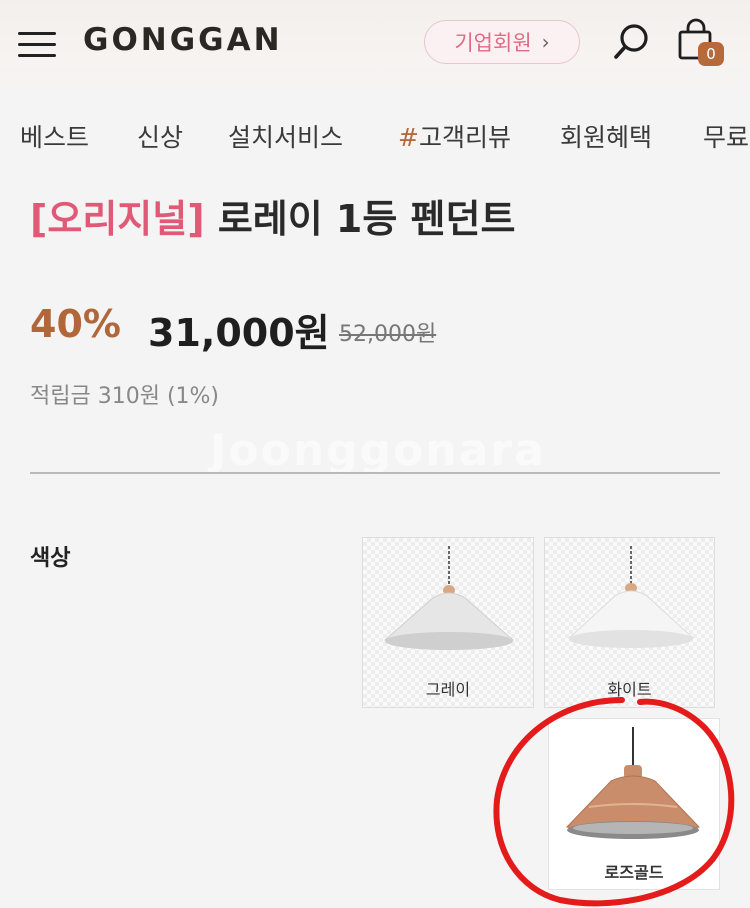 This screenshot has width=750, height=908. What do you see at coordinates (183, 40) in the screenshot?
I see `gonggan-logo: GONGGAN` at bounding box center [183, 40].